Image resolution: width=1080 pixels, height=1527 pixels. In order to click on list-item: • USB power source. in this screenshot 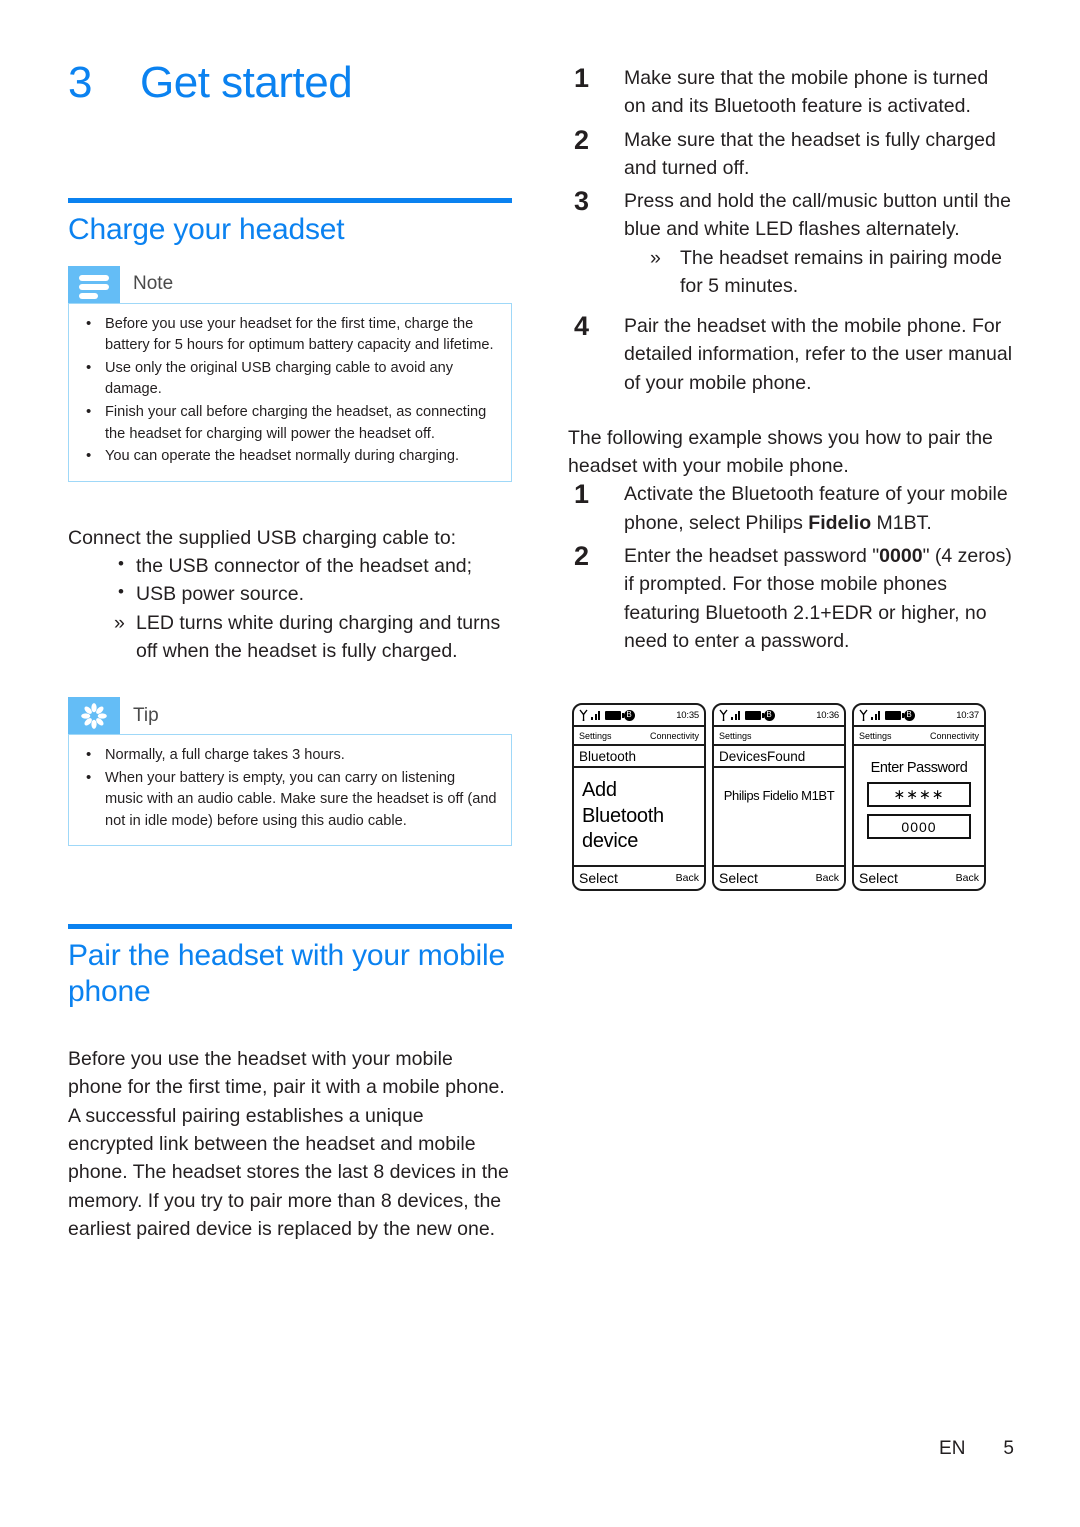, I will do `click(290, 594)`.